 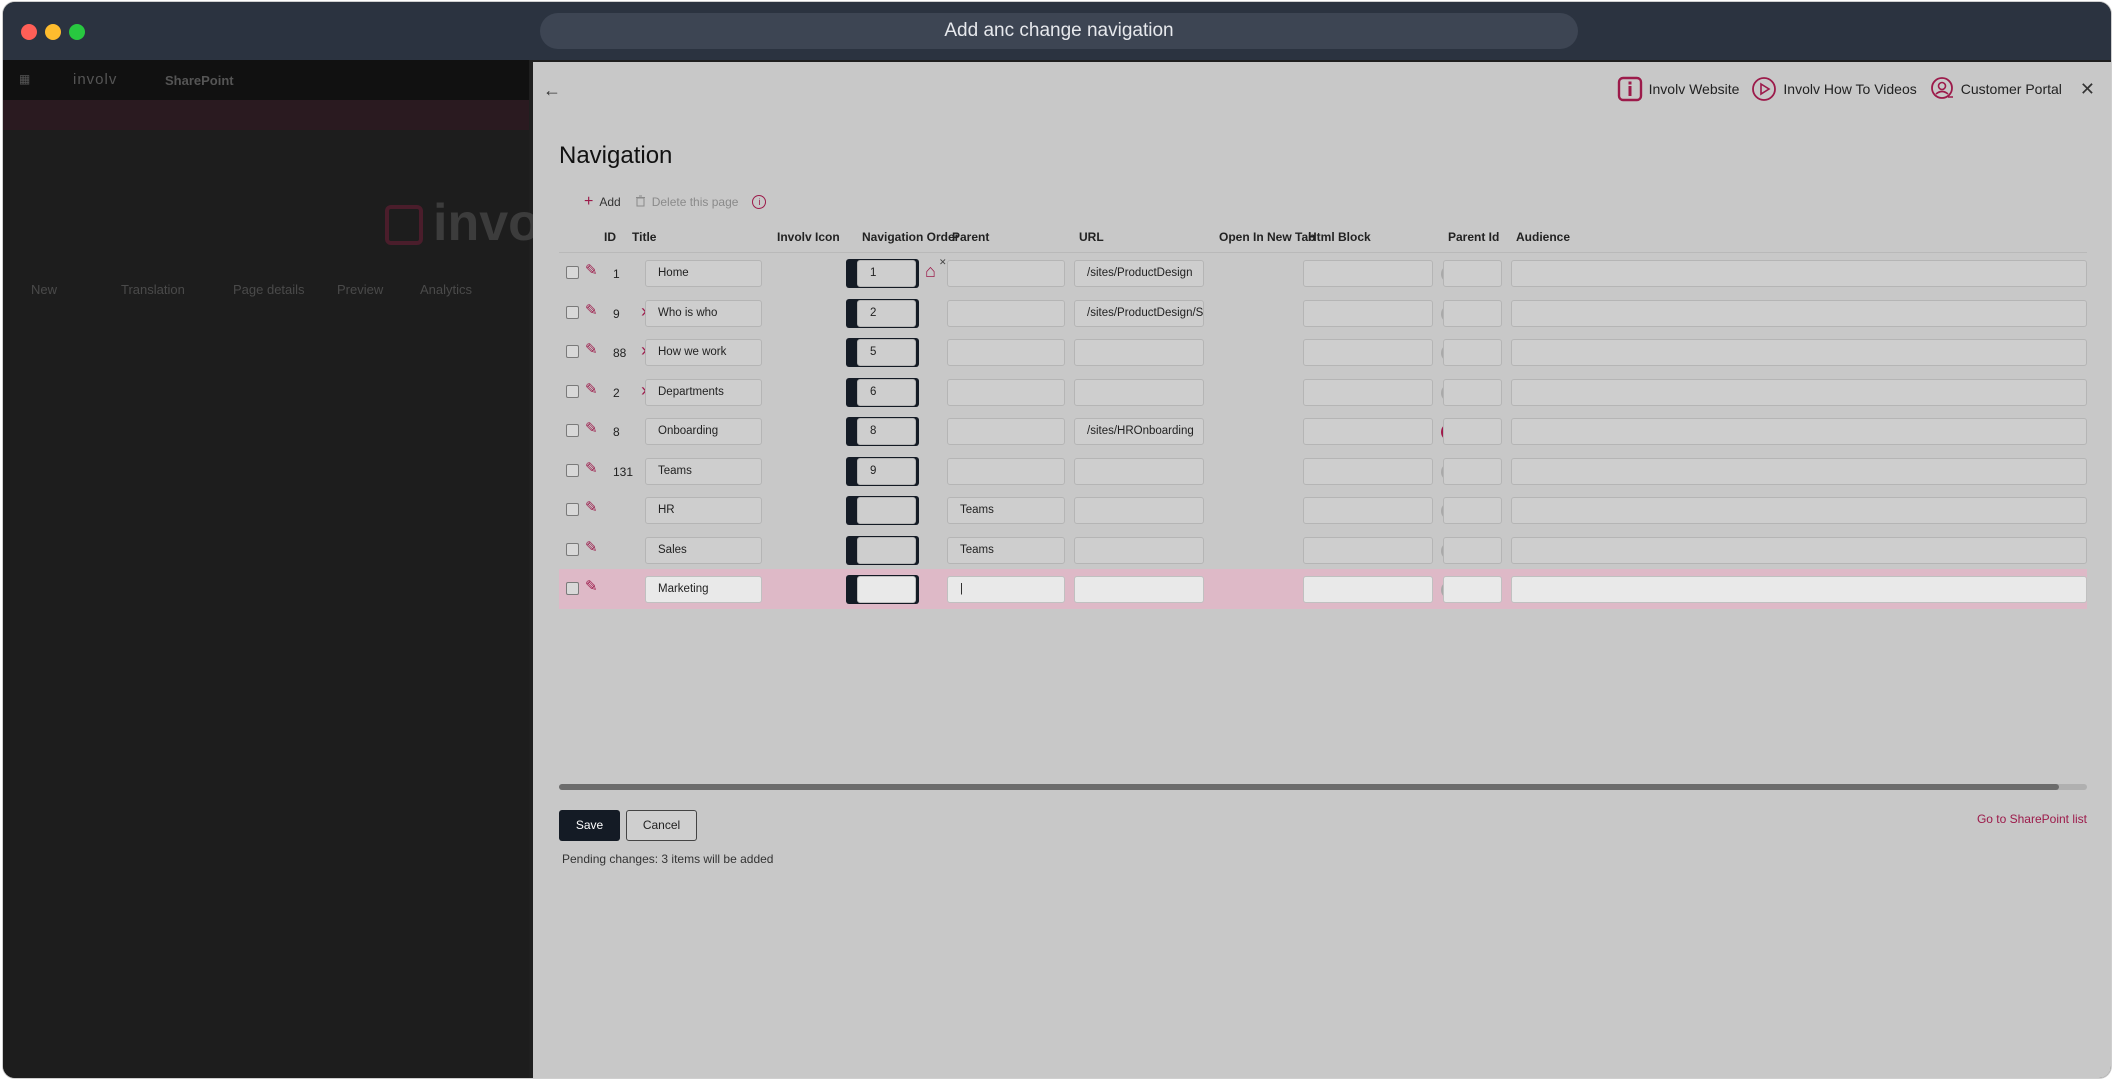 I want to click on title-input: How we work, so click(x=703, y=352).